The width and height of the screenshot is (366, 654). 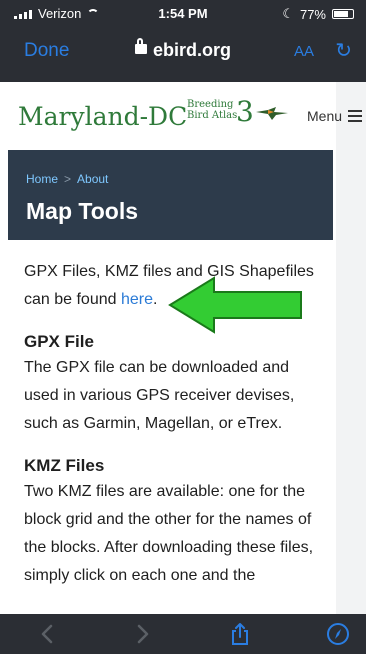 I want to click on menu-label: Menu, so click(x=324, y=116).